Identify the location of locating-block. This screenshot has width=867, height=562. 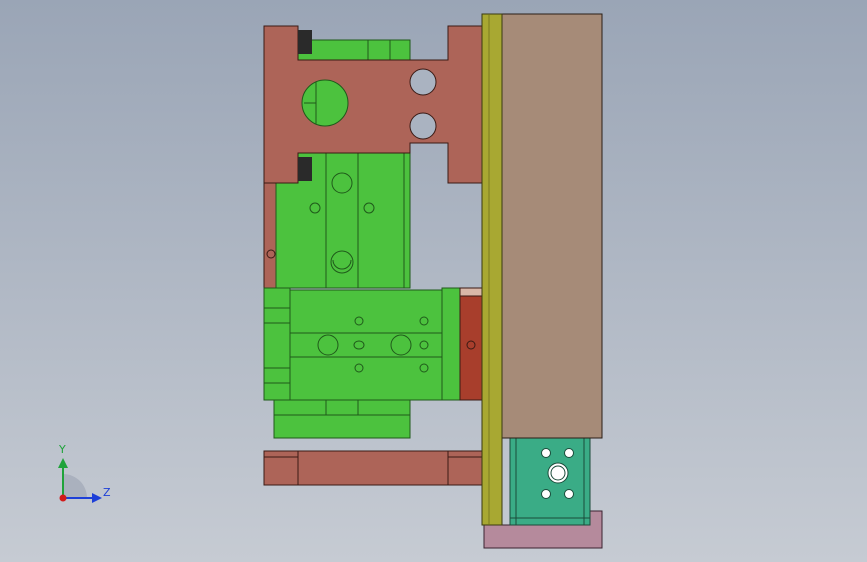
(550, 481).